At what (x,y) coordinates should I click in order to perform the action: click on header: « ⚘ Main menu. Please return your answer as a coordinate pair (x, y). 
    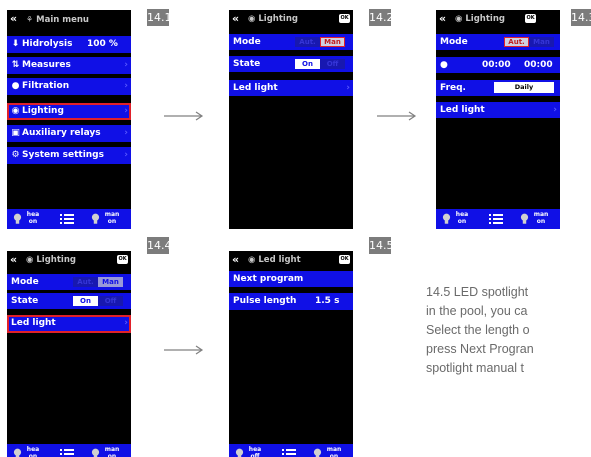
    Looking at the image, I should click on (69, 19).